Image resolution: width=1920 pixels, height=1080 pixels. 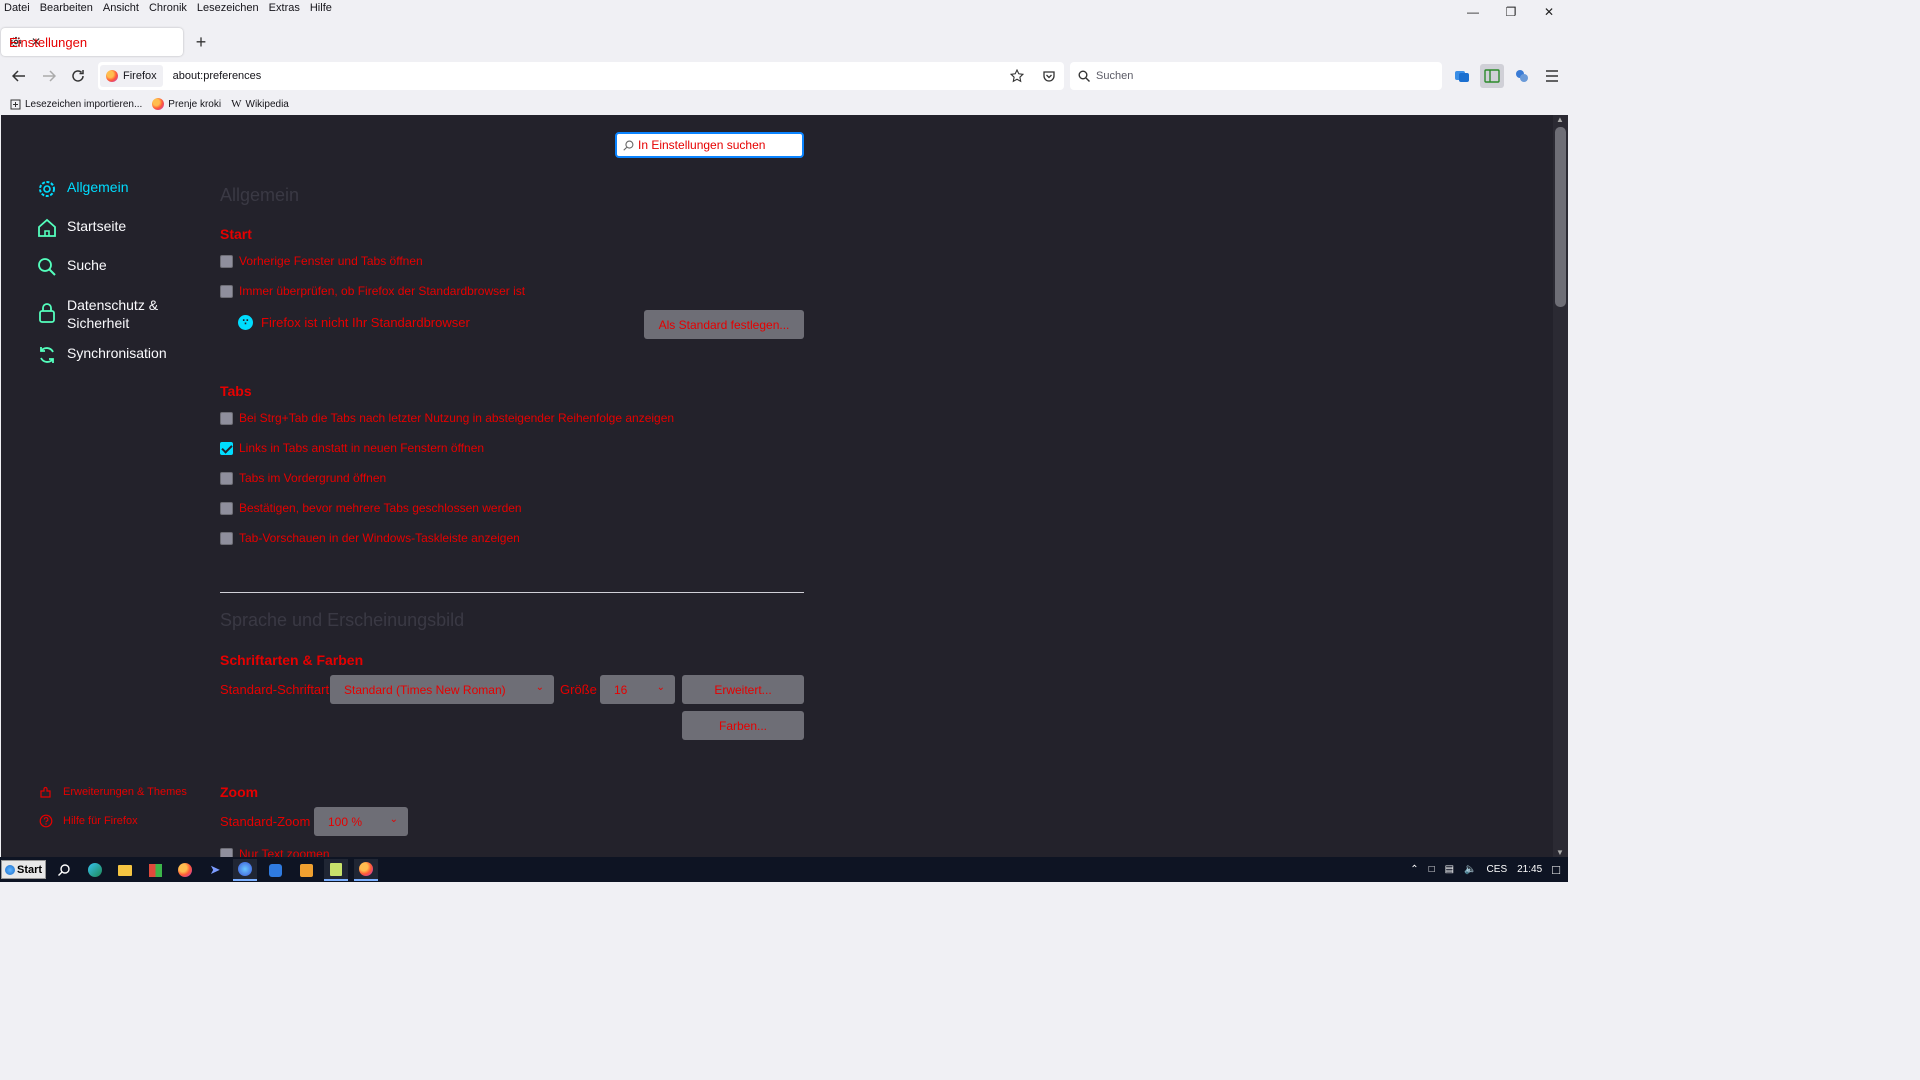 I want to click on taskbar-edge, so click(x=95, y=870).